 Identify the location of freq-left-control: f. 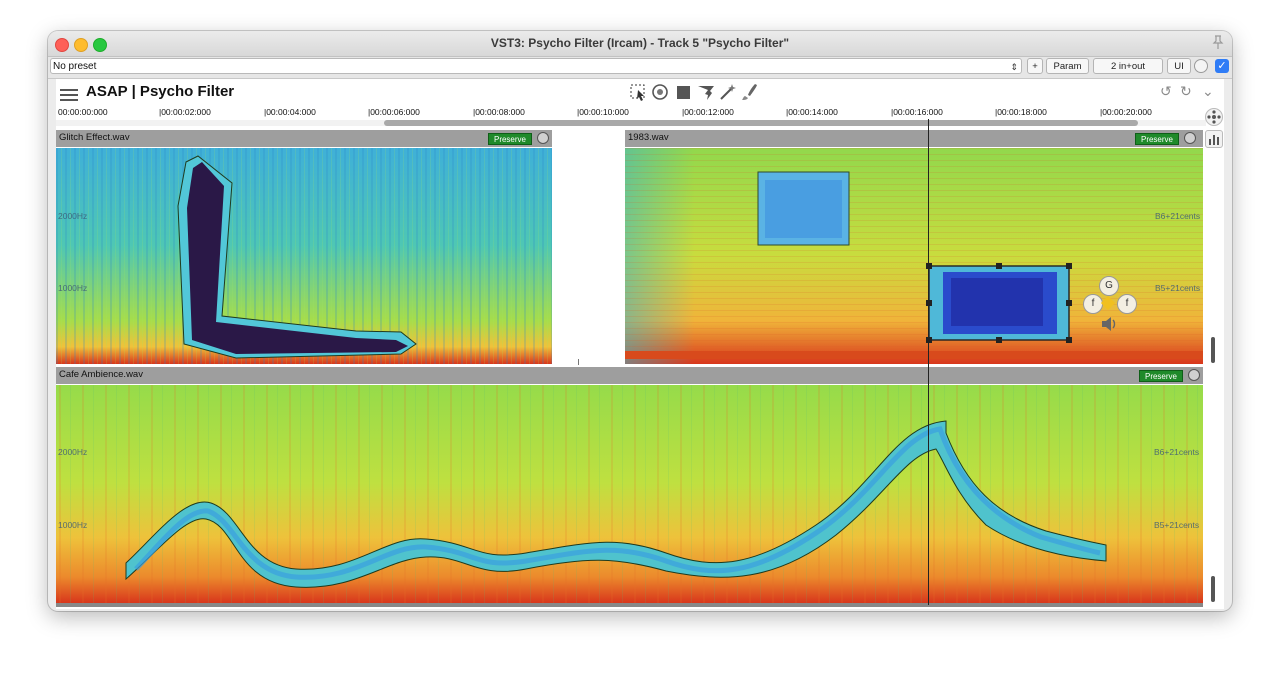
(1093, 304).